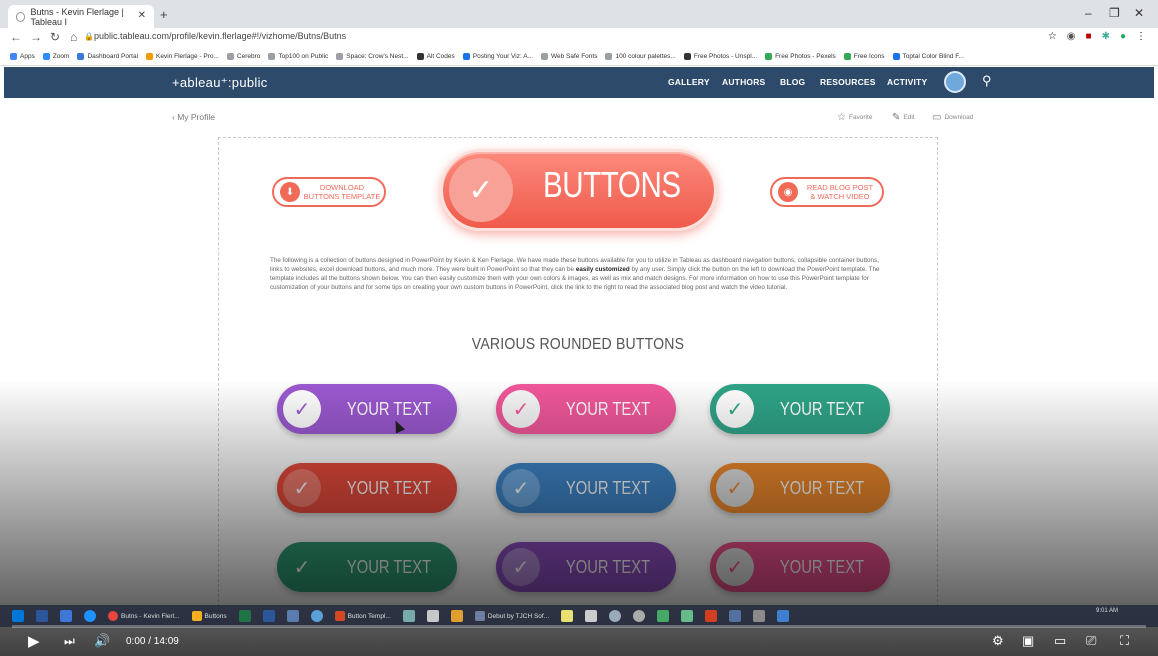  What do you see at coordinates (1071, 36) in the screenshot?
I see `extension-icon: ◉` at bounding box center [1071, 36].